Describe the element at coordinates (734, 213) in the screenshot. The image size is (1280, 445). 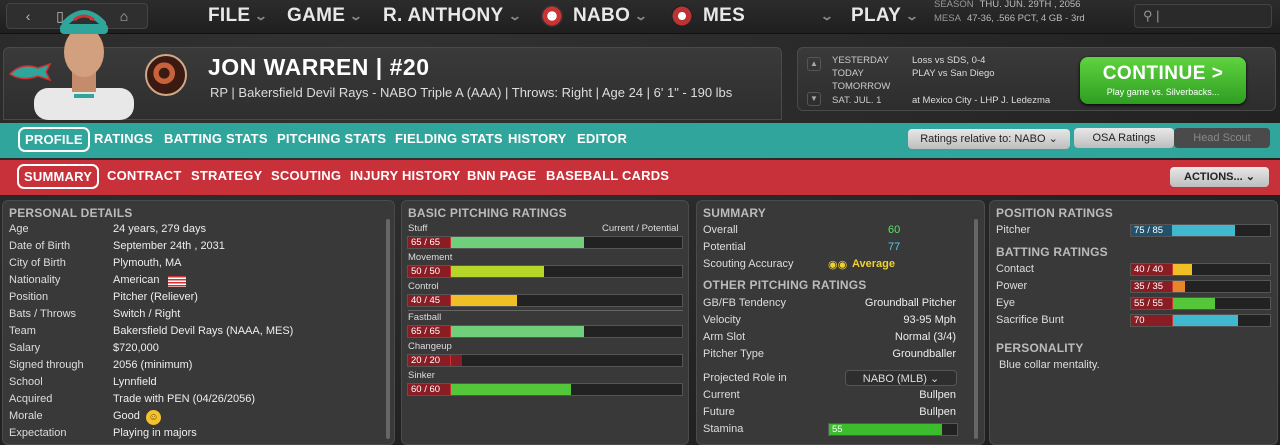
I see `panel-title: SUMMARY` at that location.